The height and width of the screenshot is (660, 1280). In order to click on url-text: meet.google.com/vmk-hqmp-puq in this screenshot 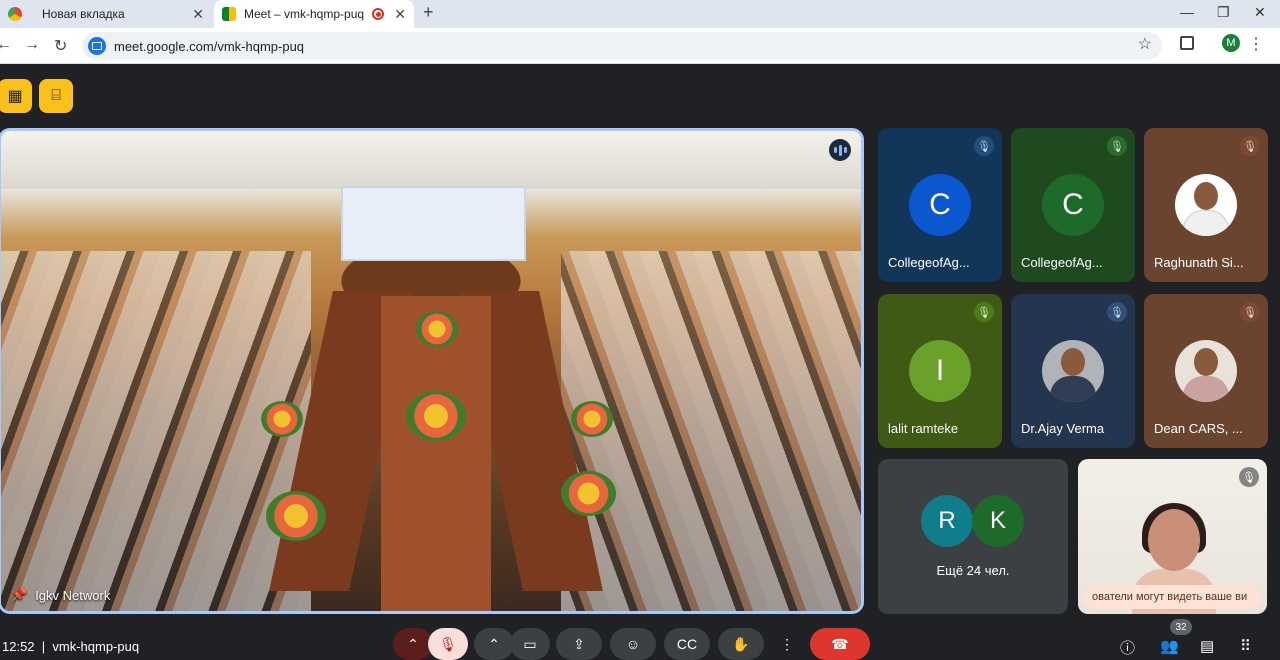, I will do `click(209, 46)`.